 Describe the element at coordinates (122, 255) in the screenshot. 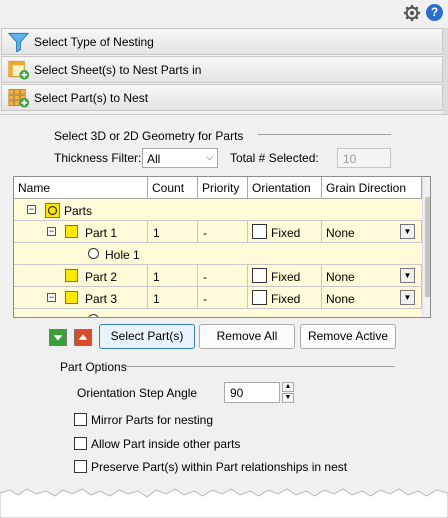

I see `row-name: Hole 1` at that location.